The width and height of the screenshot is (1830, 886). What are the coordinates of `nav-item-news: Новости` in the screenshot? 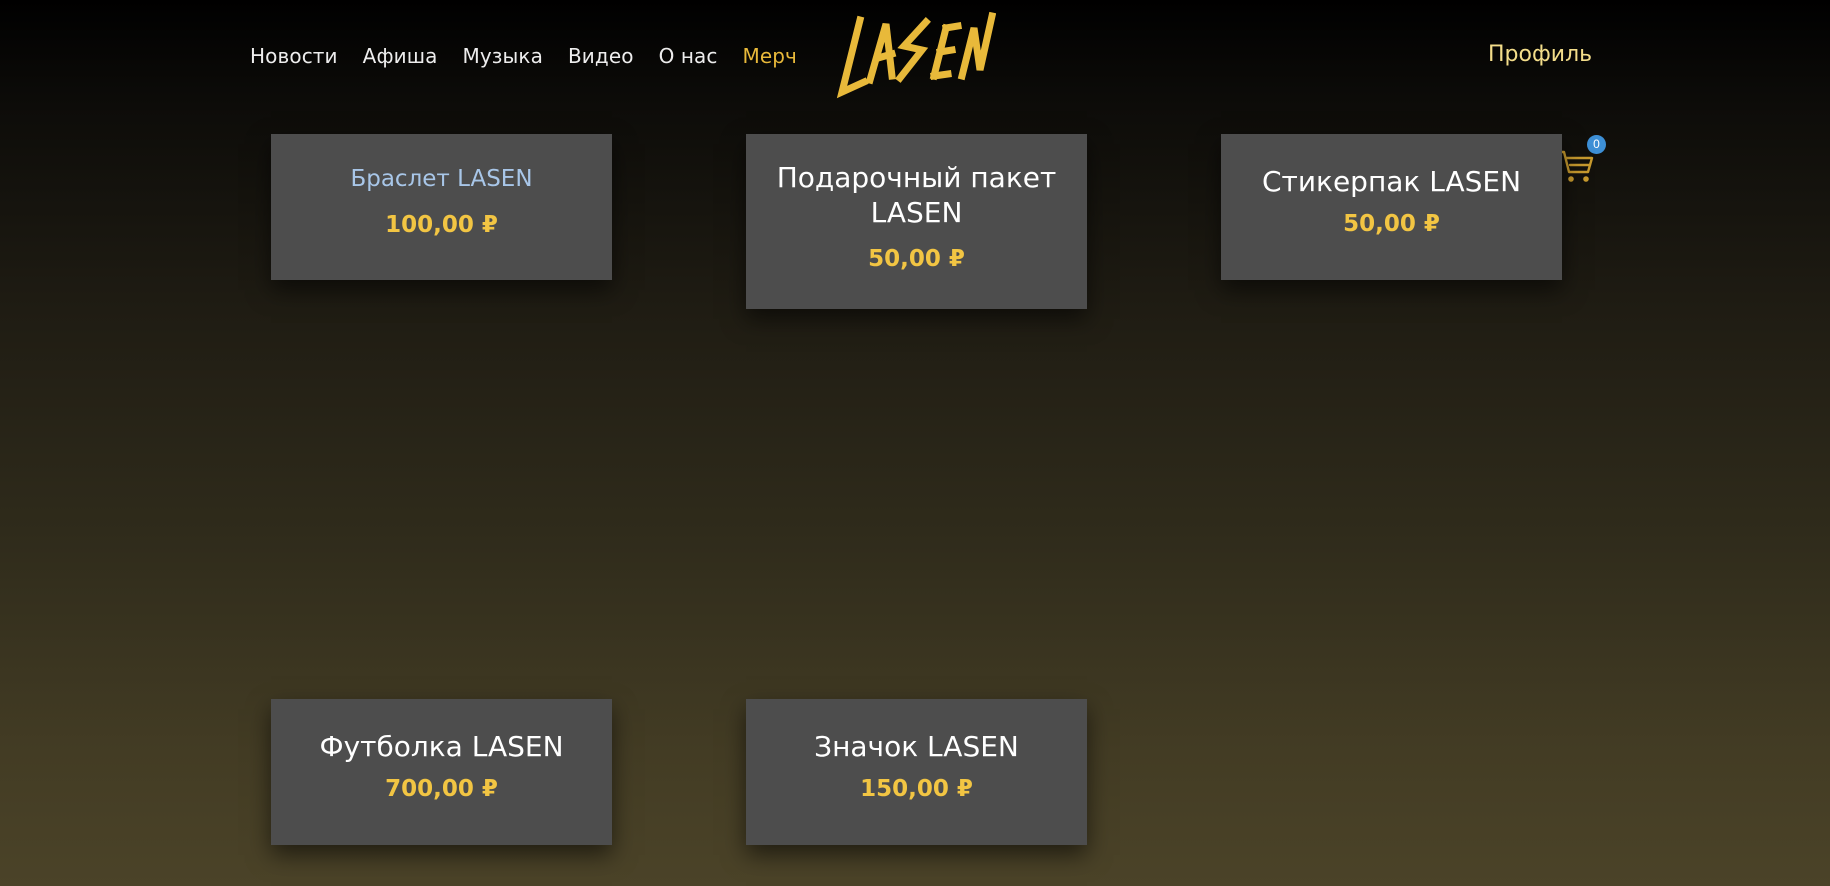 It's located at (294, 56).